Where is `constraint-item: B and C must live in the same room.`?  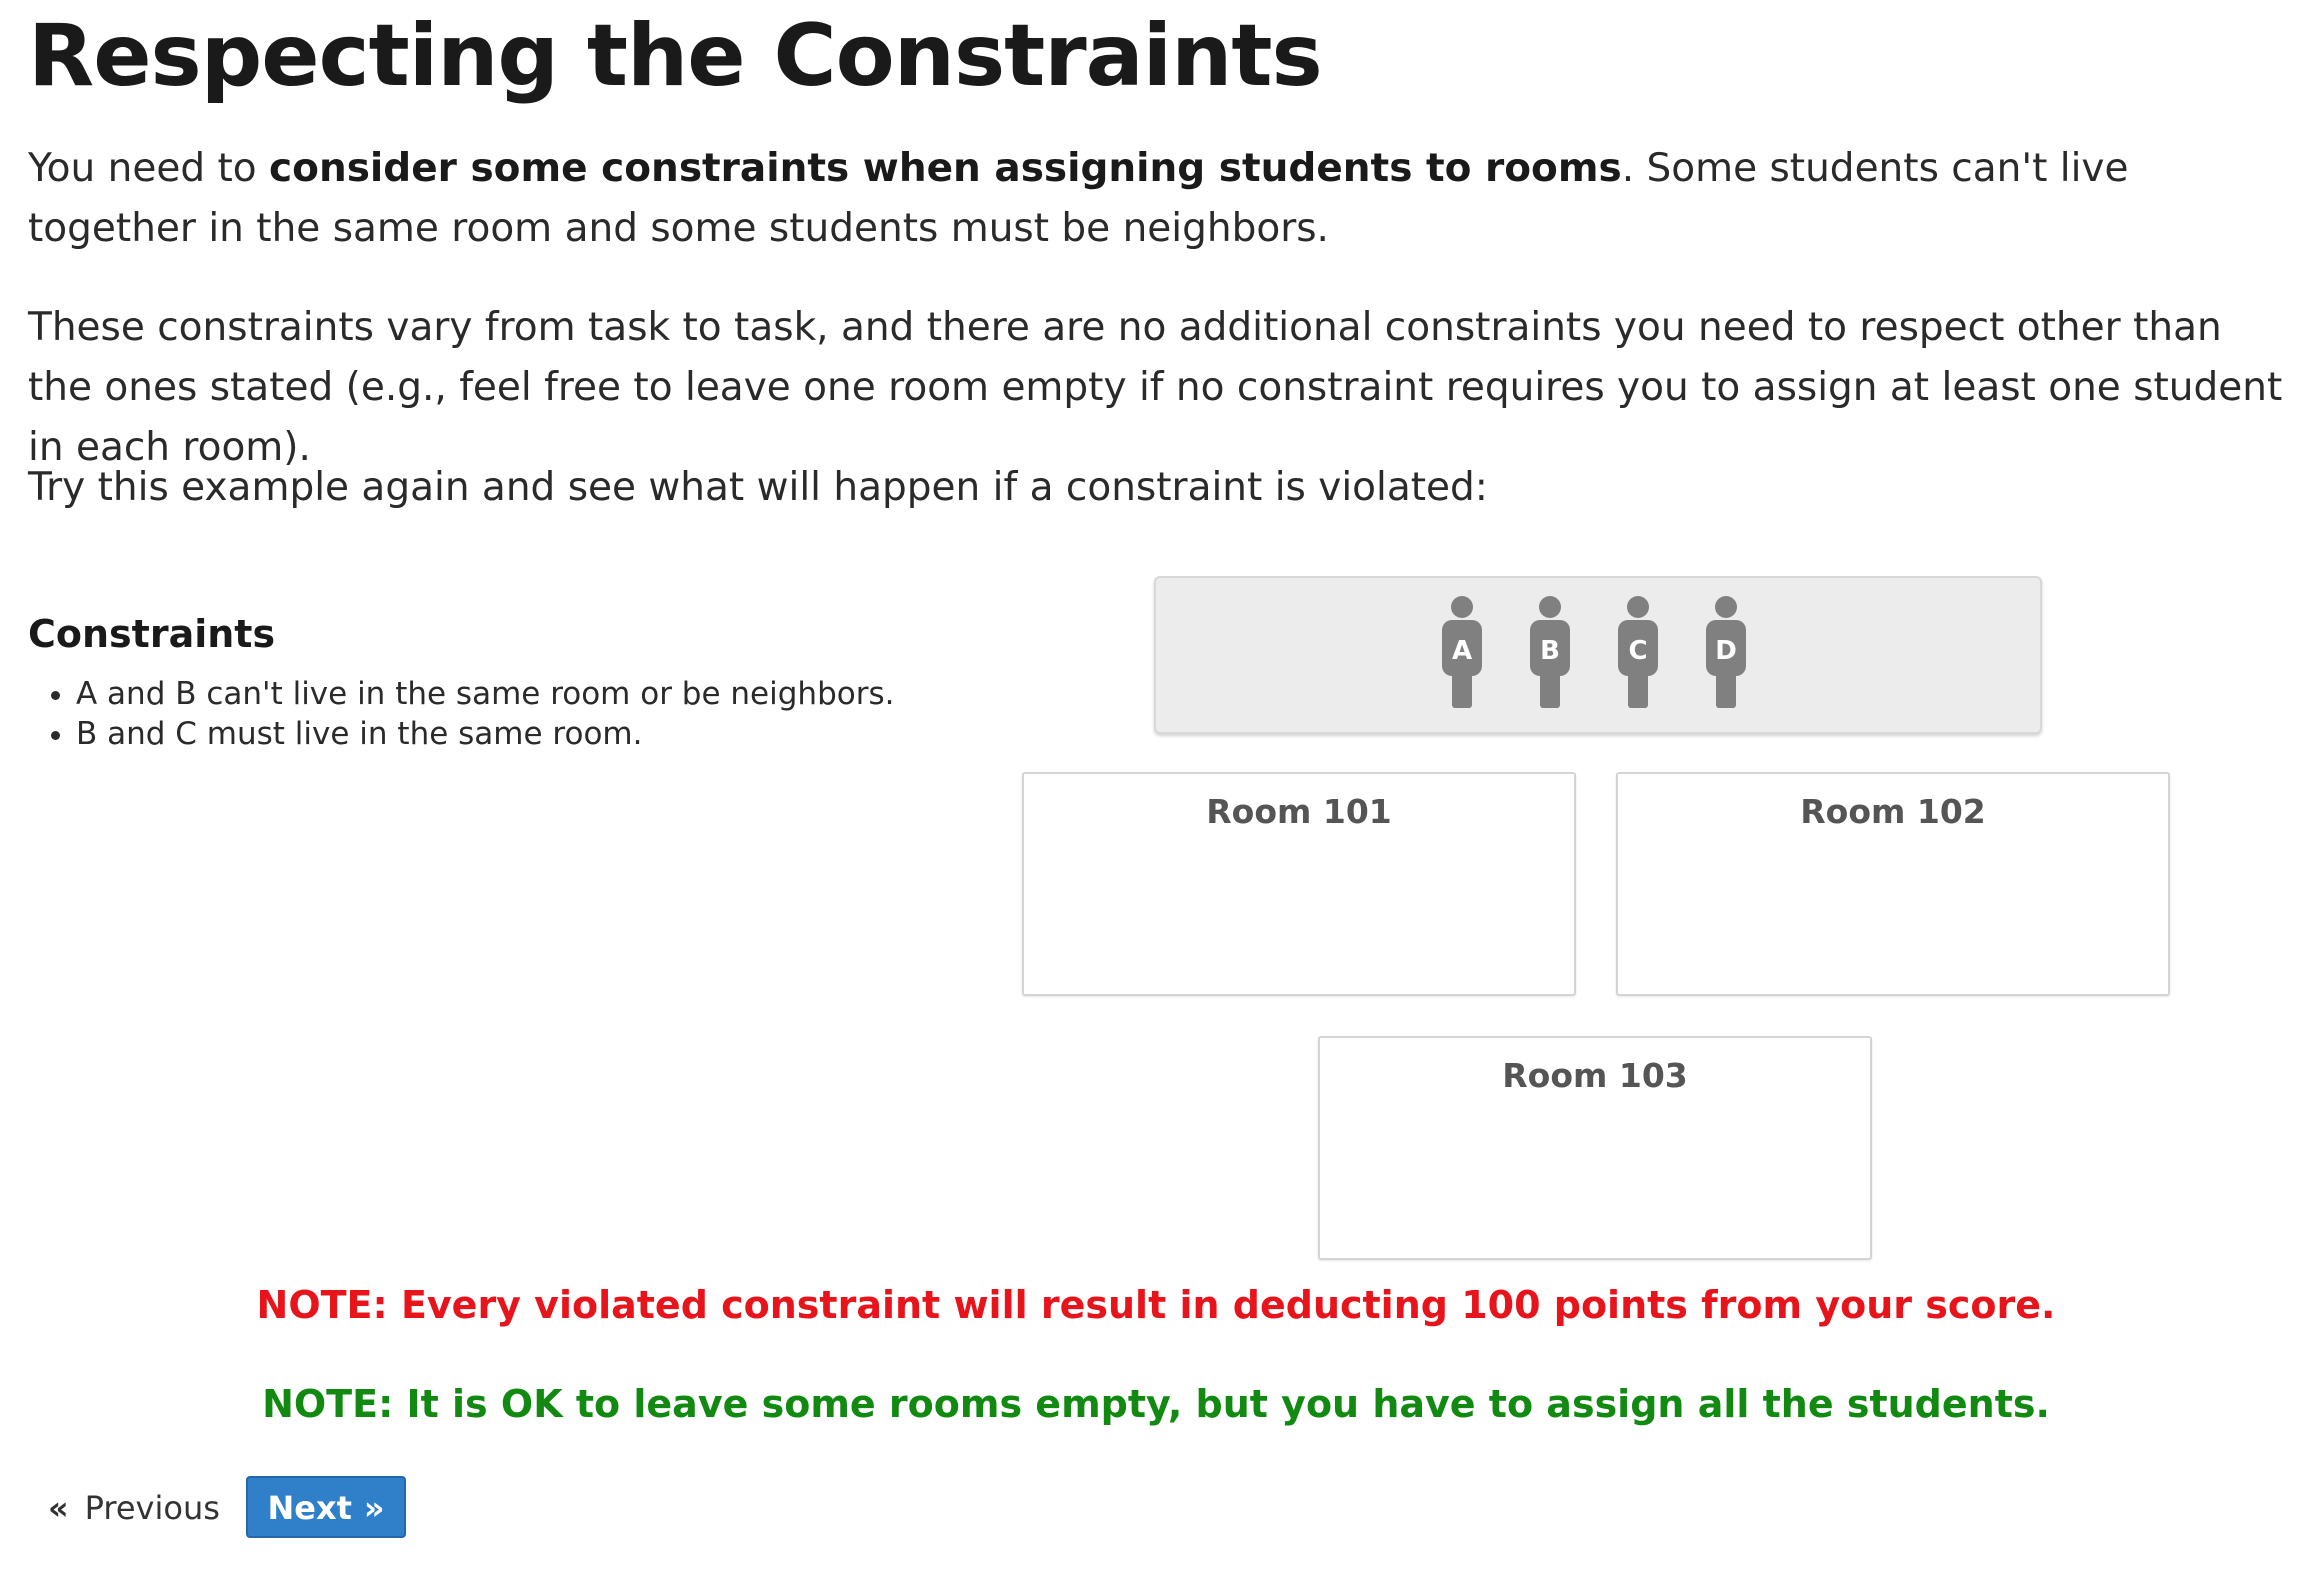
constraint-item: B and C must live in the same room. is located at coordinates (502, 734).